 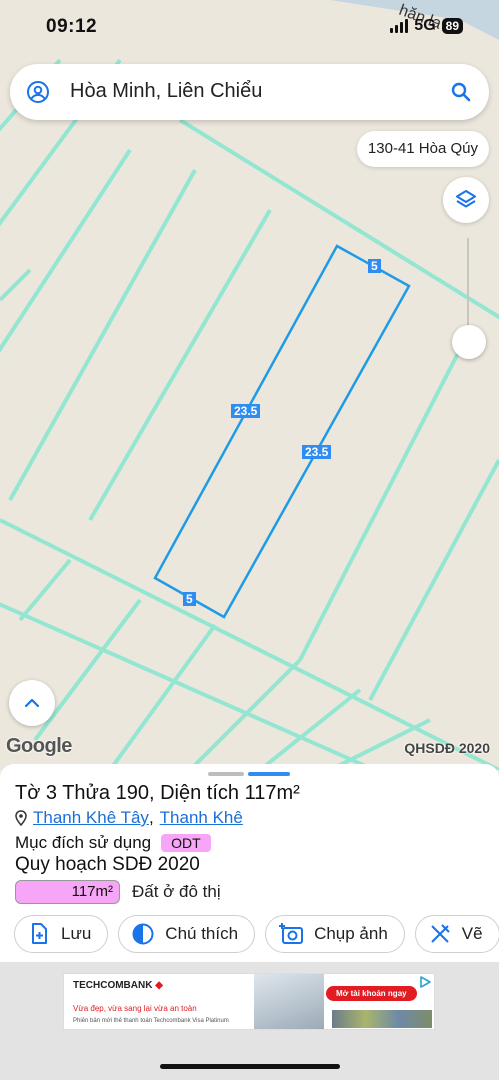 I want to click on parcel-title: Tờ 3 Thửa 190, Diện tích 117m², so click(x=157, y=793).